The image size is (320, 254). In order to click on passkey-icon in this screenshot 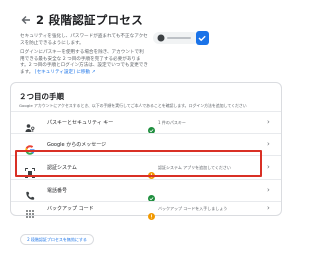, I will do `click(30, 125)`.